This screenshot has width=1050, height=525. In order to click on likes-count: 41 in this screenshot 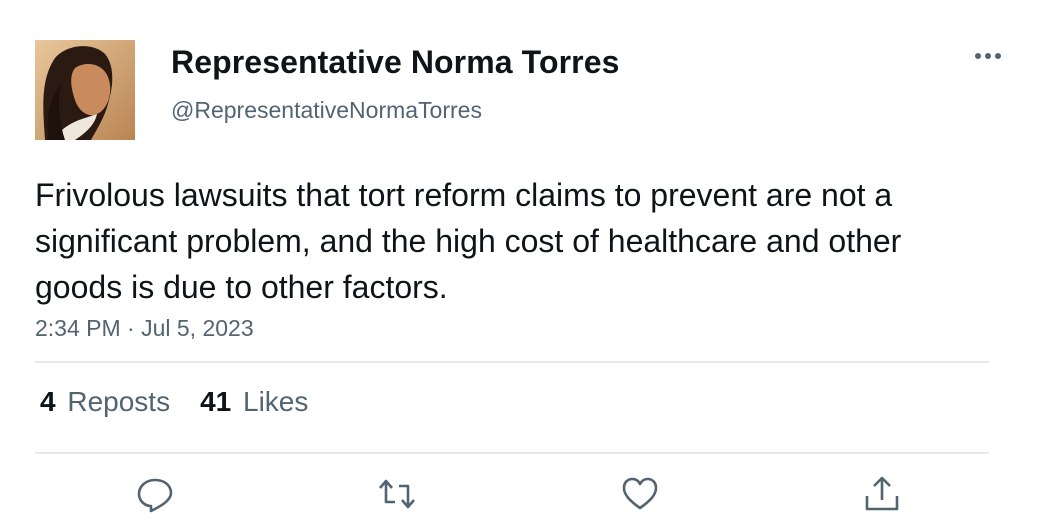, I will do `click(216, 401)`.